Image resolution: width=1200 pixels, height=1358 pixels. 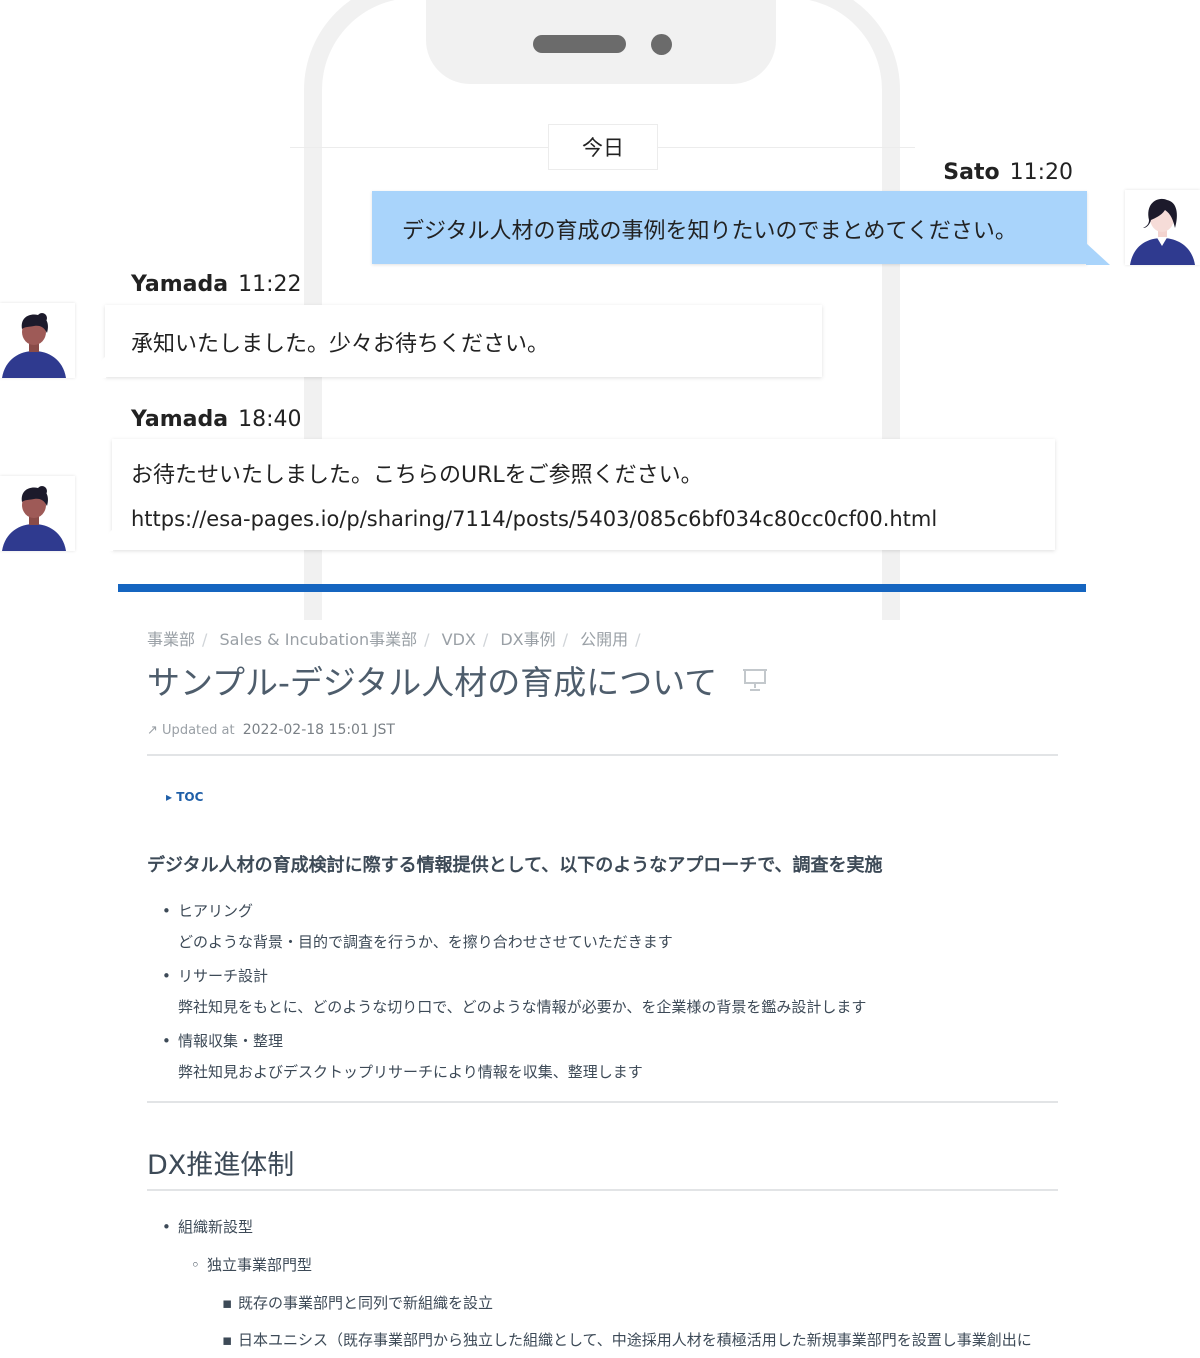 What do you see at coordinates (260, 1265) in the screenshot?
I see `list-item-text: 独立事業部門型` at bounding box center [260, 1265].